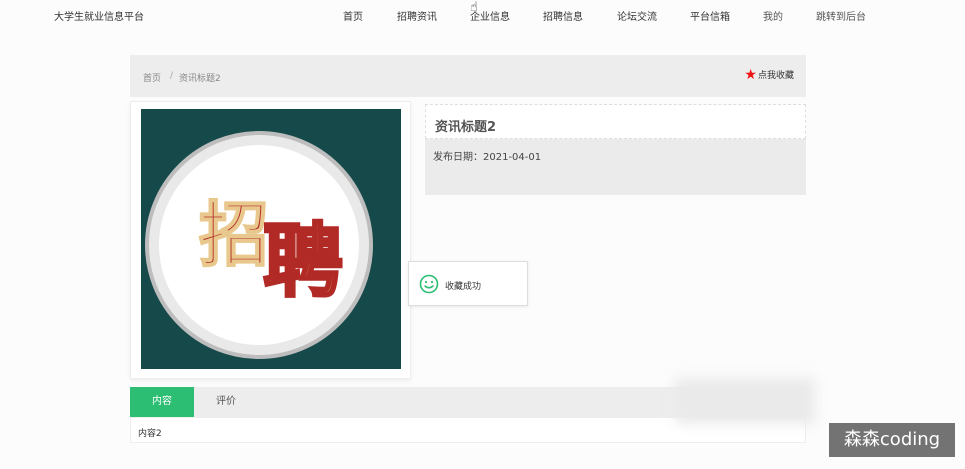 Image resolution: width=965 pixels, height=469 pixels. I want to click on poster-char-1: 招, so click(234, 235).